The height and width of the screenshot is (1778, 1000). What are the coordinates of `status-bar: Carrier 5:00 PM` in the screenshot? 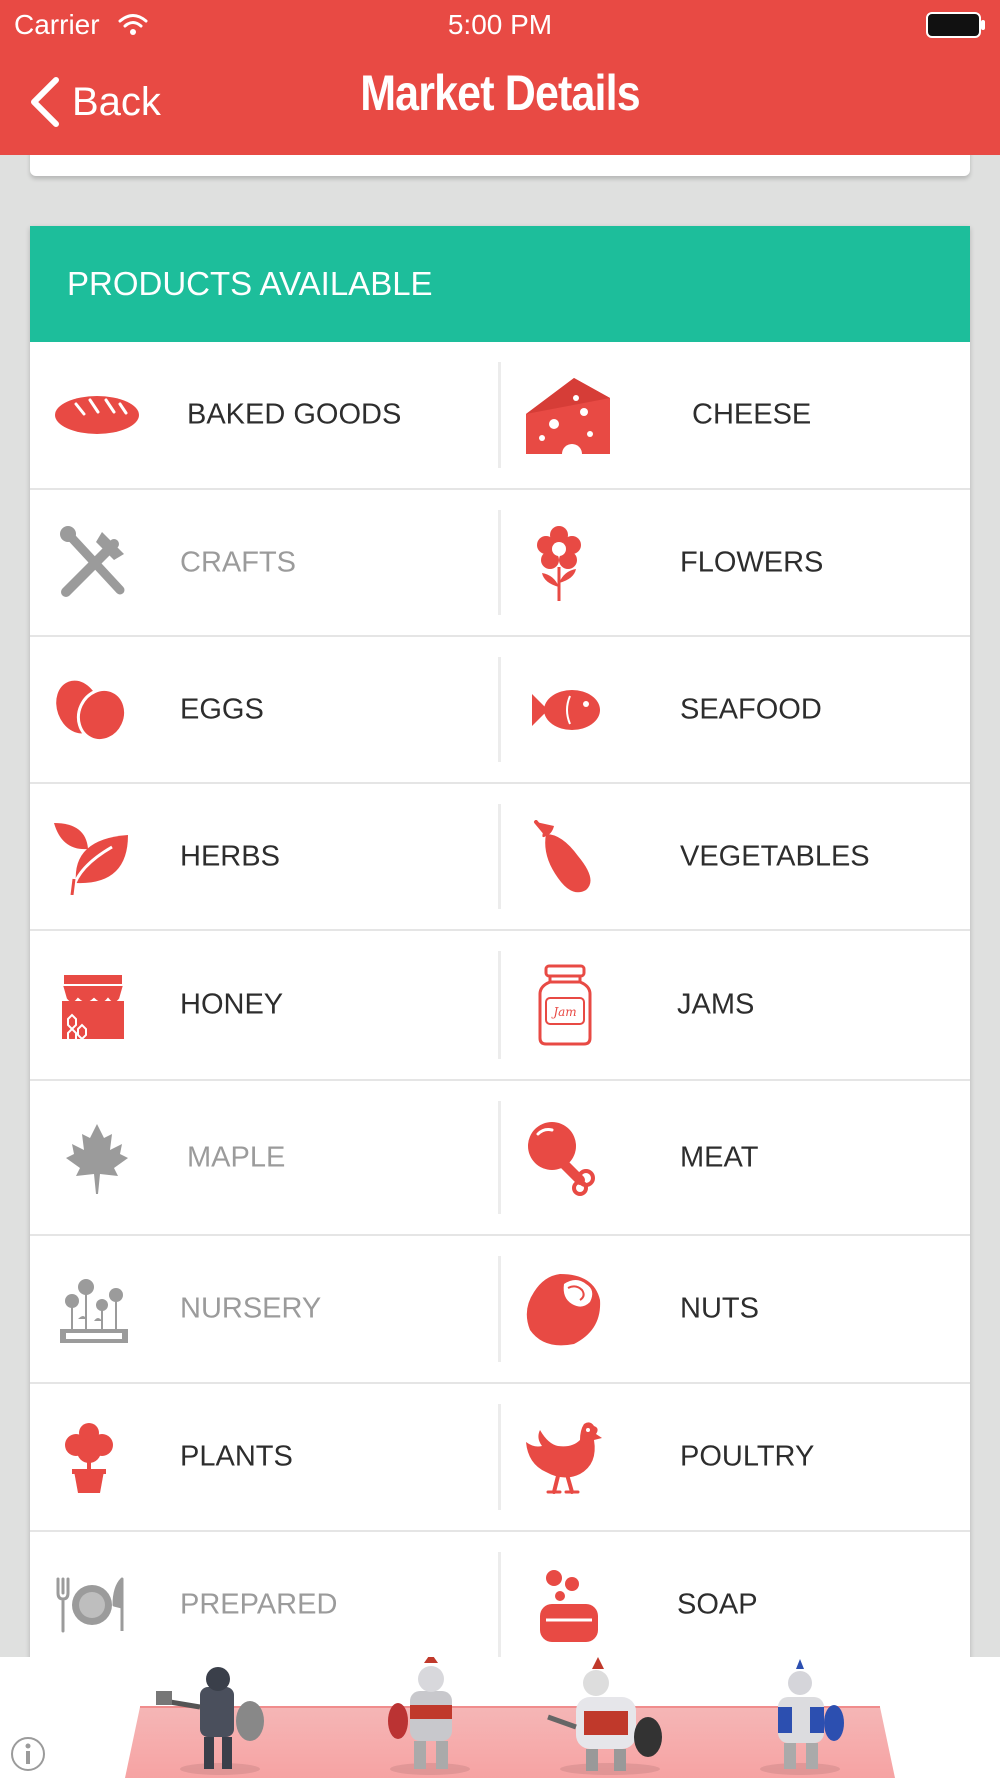 It's located at (500, 25).